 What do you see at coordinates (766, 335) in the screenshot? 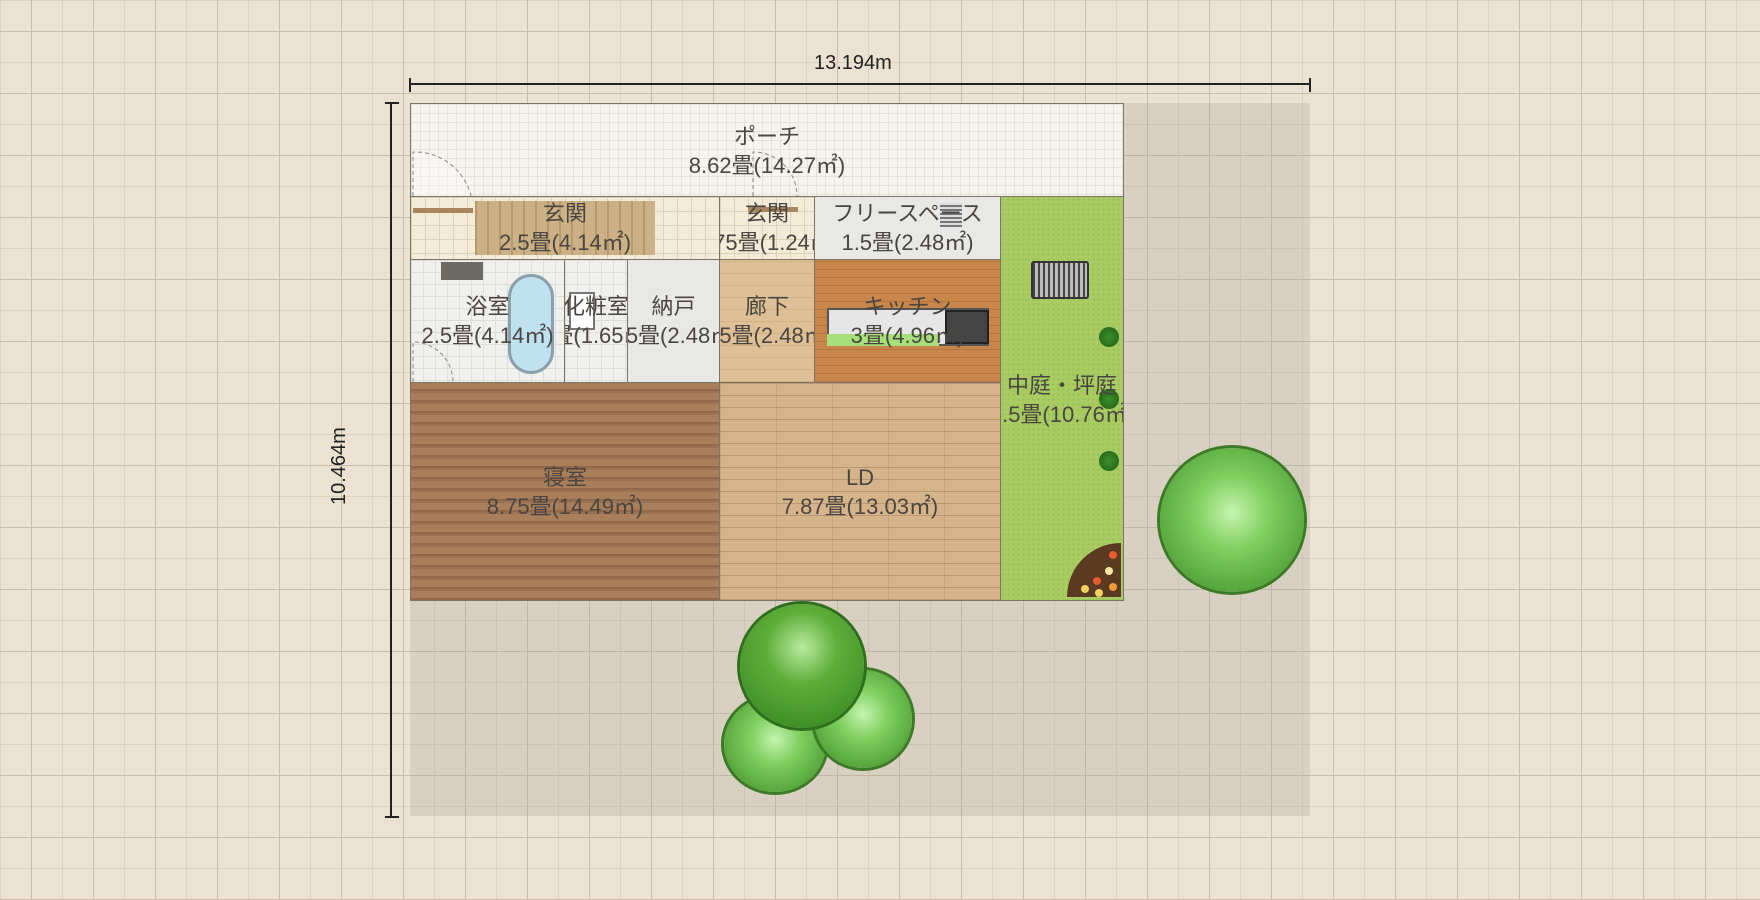
I see `hallway-area: 1.5畳(2.48㎡)` at bounding box center [766, 335].